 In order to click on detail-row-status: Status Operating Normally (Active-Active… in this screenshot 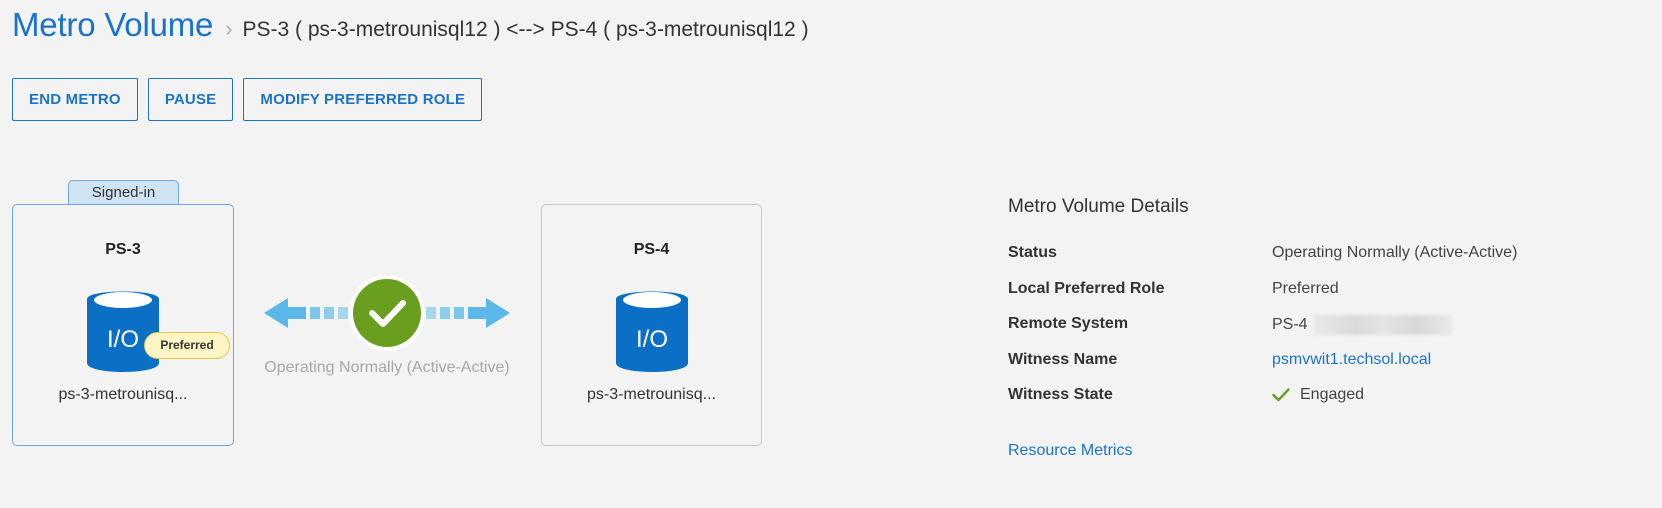, I will do `click(1335, 262)`.